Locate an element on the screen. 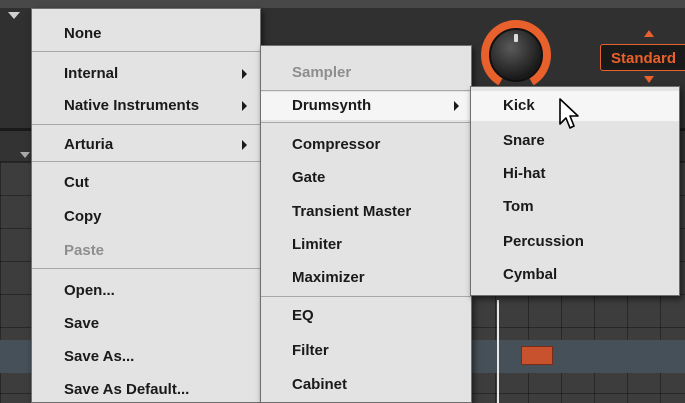  menu-item-label: Snare is located at coordinates (524, 140).